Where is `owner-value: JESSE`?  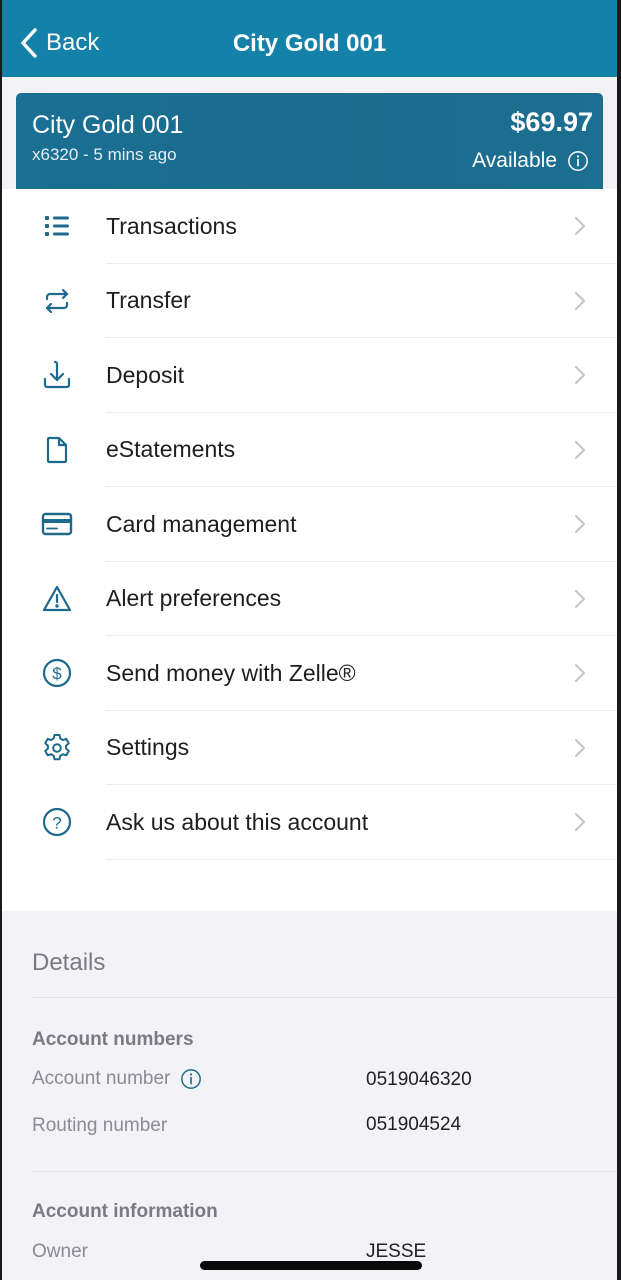 owner-value: JESSE is located at coordinates (396, 1251).